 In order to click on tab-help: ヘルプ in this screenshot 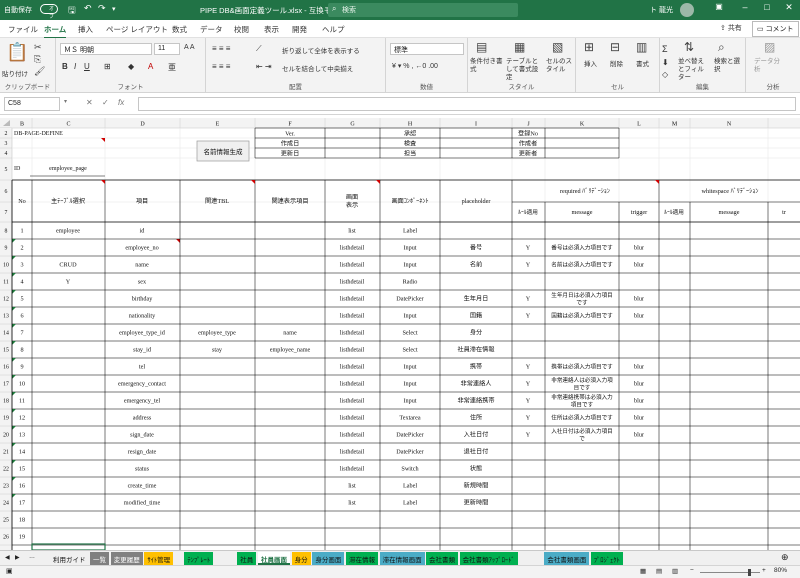, I will do `click(333, 29)`.